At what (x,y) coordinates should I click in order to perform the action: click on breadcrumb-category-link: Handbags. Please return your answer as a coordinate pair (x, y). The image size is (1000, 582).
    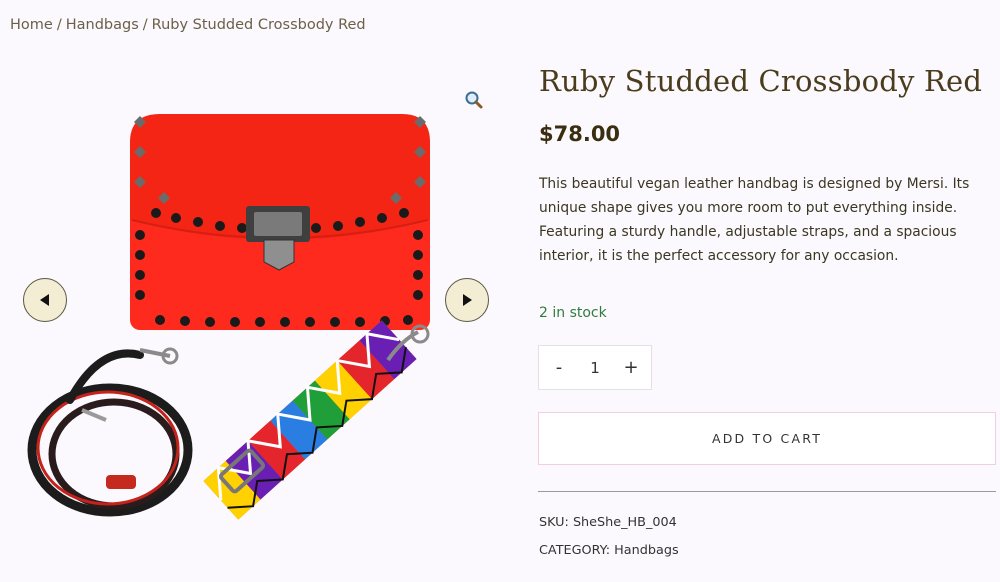
    Looking at the image, I should click on (102, 25).